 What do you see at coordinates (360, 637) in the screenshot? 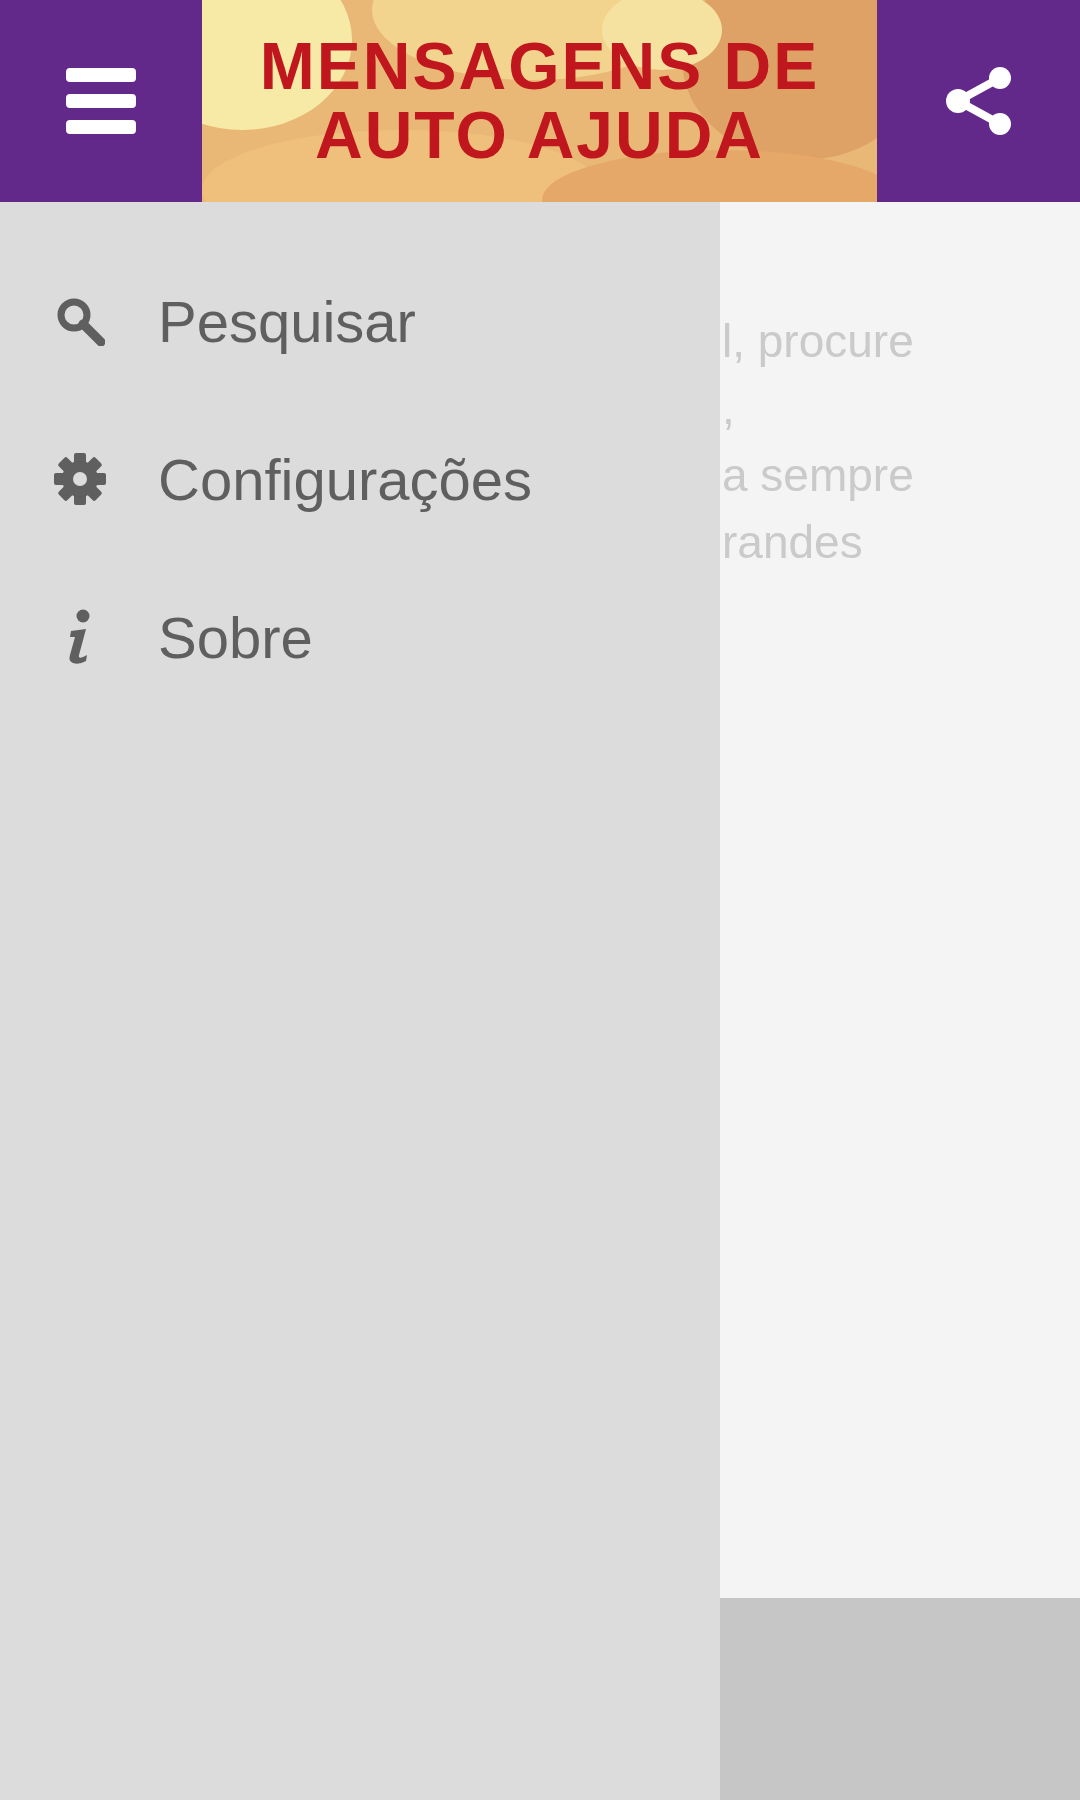
I see `drawer-item: Sobre` at bounding box center [360, 637].